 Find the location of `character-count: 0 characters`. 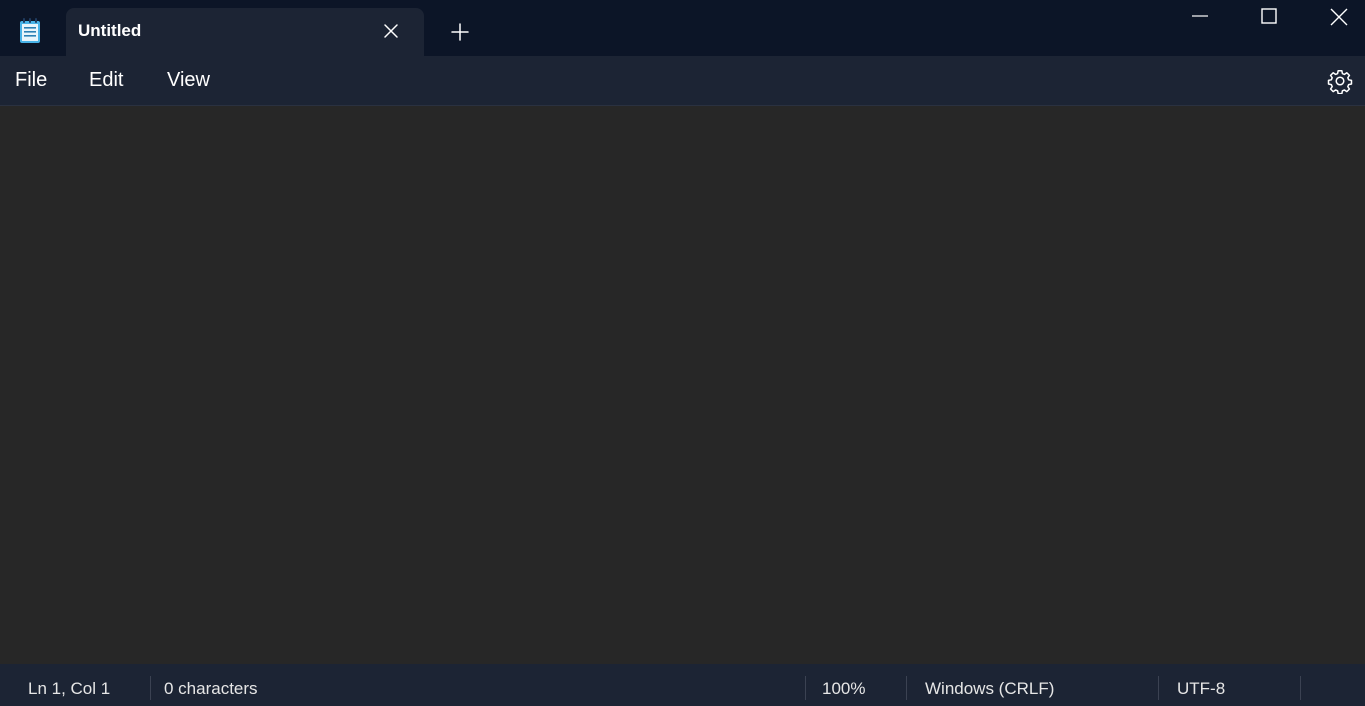

character-count: 0 characters is located at coordinates (211, 688).